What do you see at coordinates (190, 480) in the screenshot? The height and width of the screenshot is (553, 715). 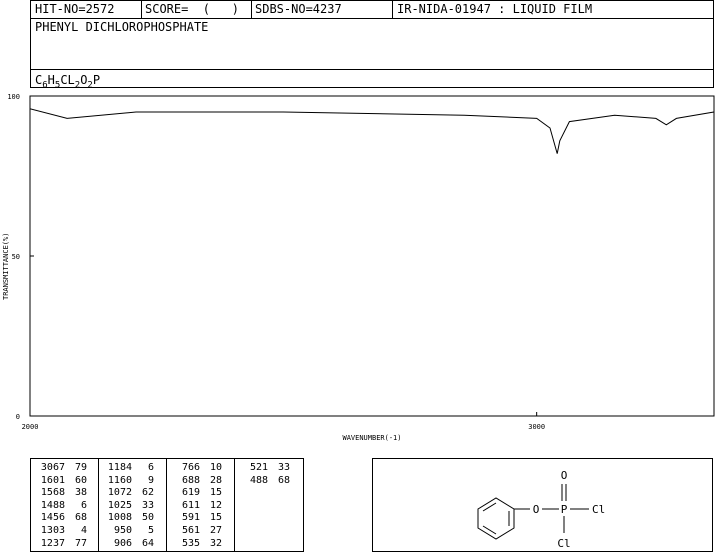 I see `peak-wavenumber: 688` at bounding box center [190, 480].